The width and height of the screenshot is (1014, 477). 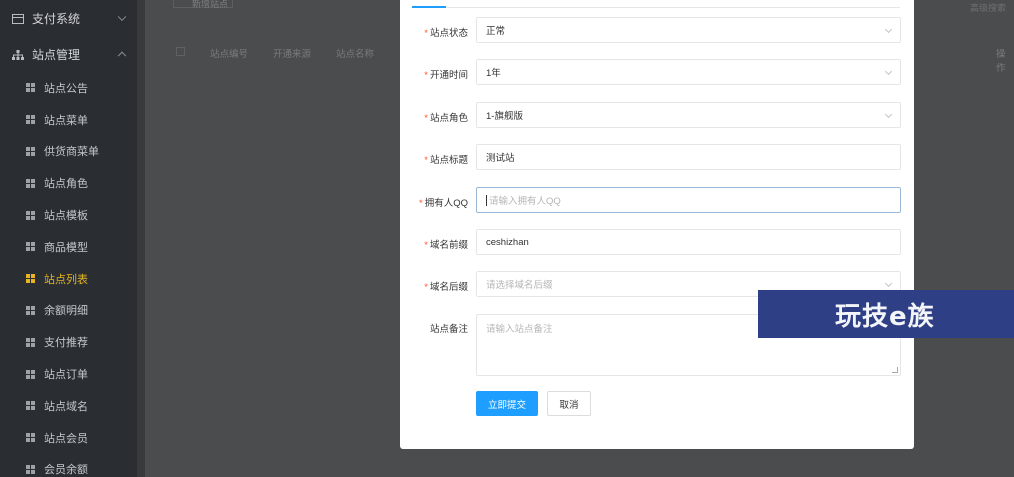 I want to click on sidebar-item-label: 支付推荐, so click(x=66, y=343).